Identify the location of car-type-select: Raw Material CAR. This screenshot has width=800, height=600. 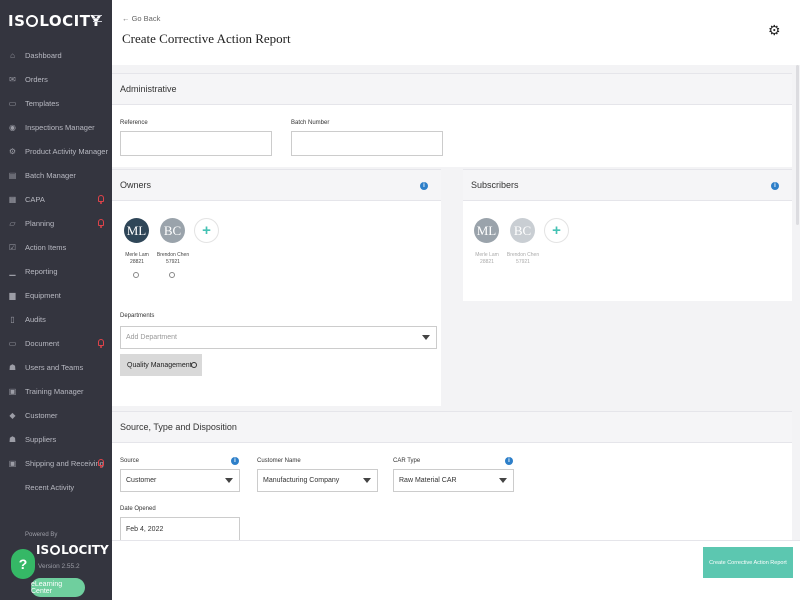
(453, 480).